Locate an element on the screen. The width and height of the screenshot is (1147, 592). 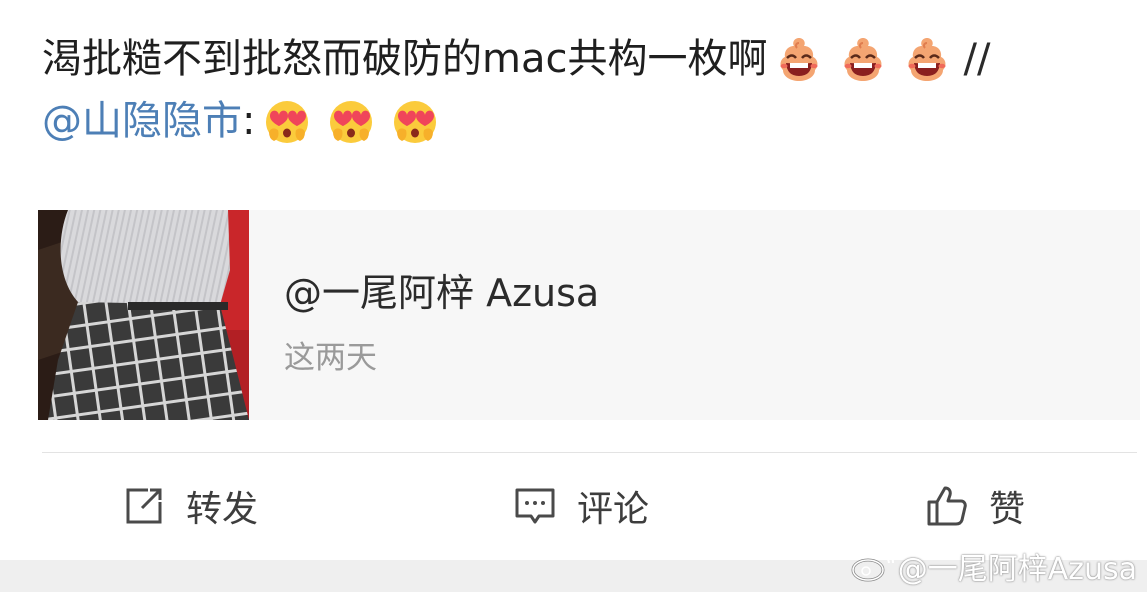
watermark-text: @一尾阿梓Azusa is located at coordinates (1017, 569).